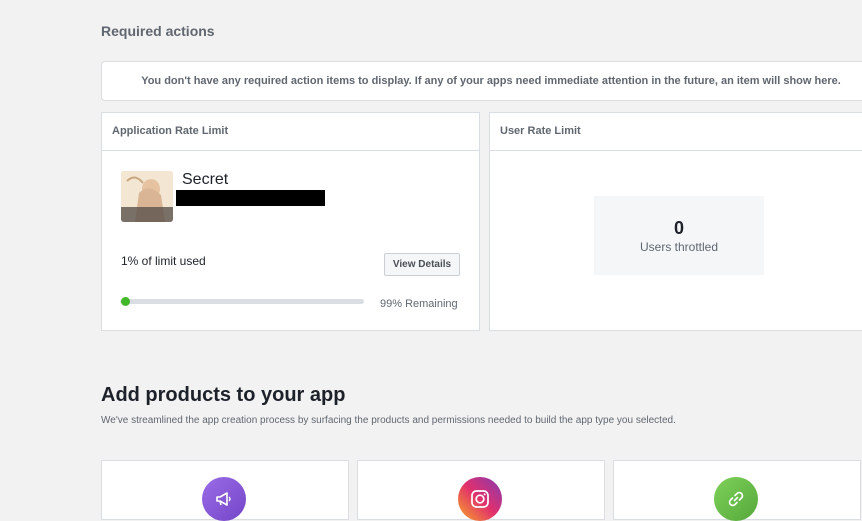  I want to click on app-thumbnail, so click(147, 196).